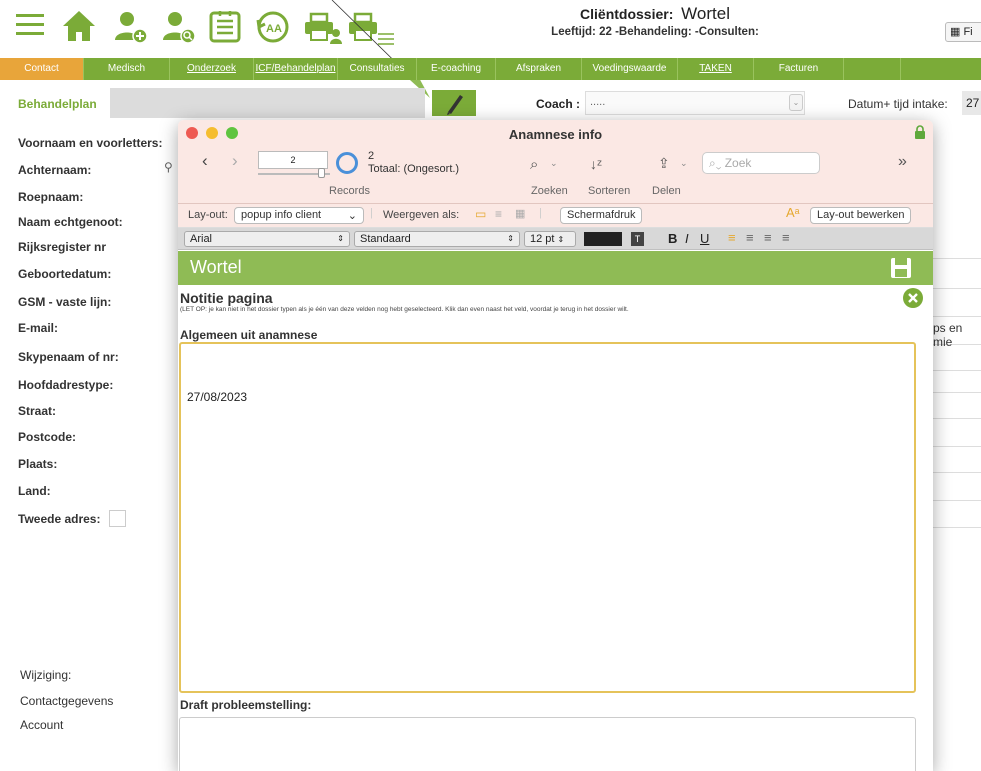  I want to click on label-email: E-mail:, so click(38, 328).